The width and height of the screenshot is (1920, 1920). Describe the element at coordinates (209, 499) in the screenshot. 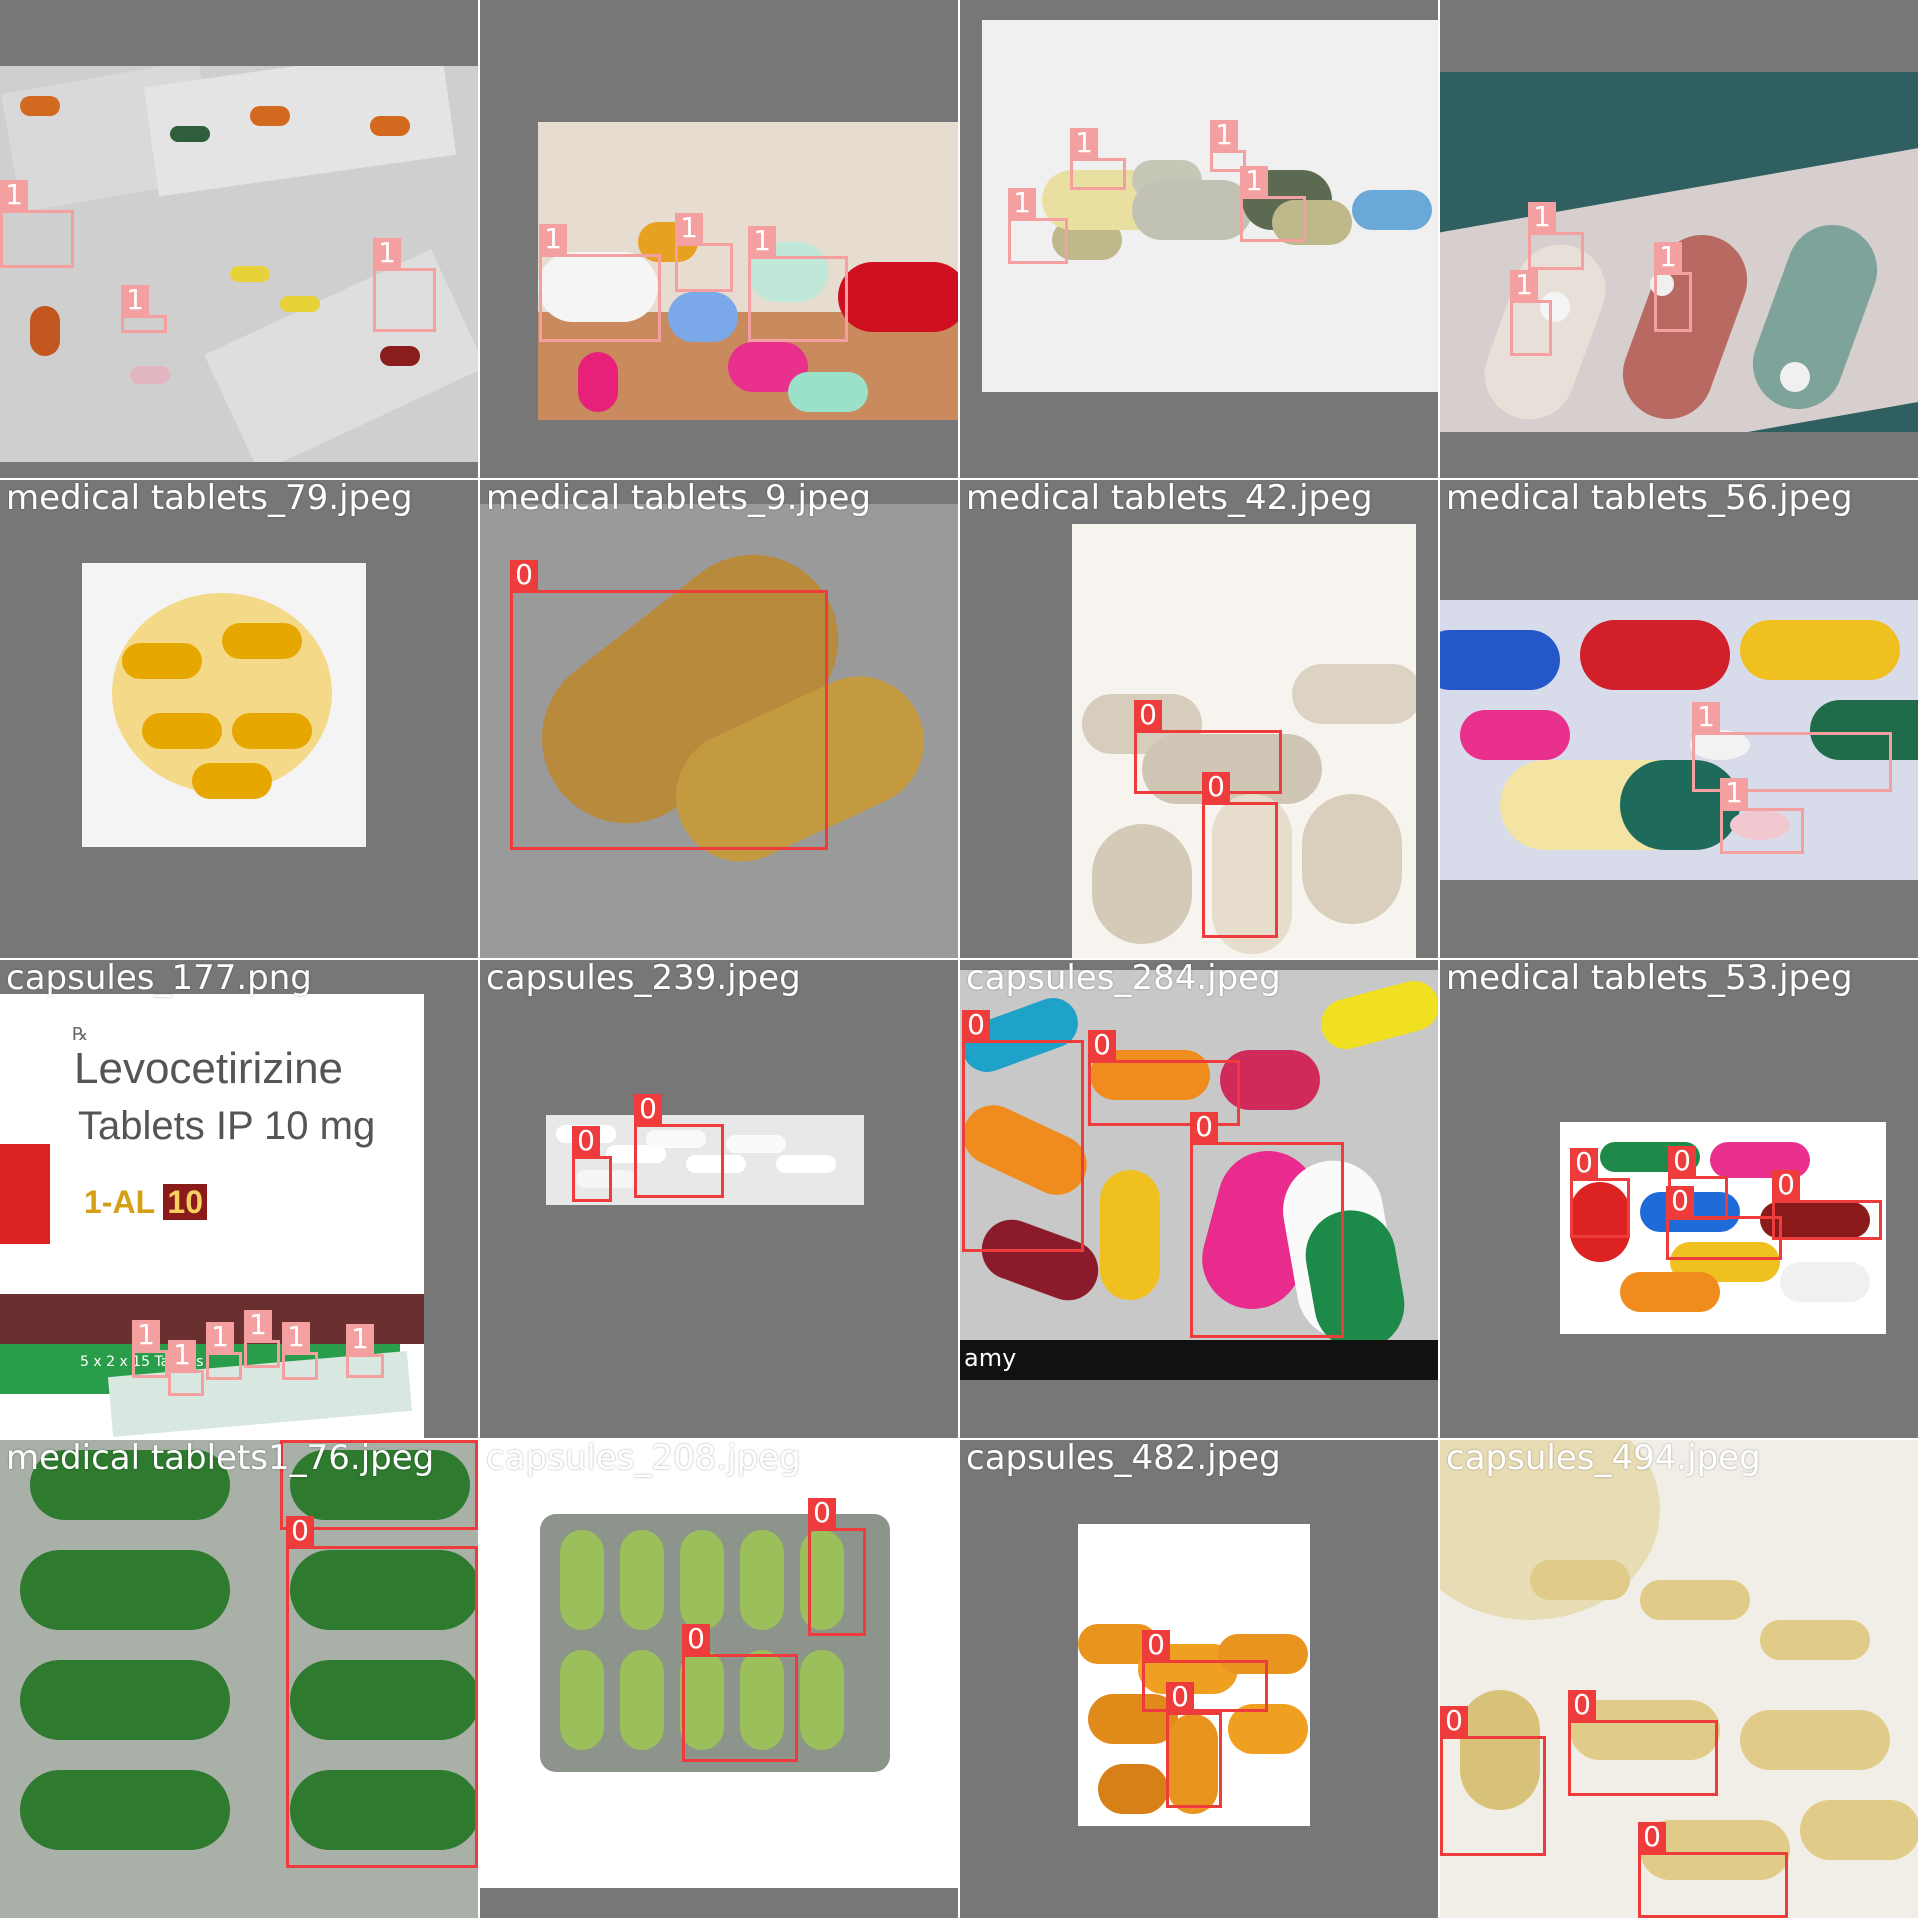

I see `image-caption: medical tablets_79.jpeg` at that location.